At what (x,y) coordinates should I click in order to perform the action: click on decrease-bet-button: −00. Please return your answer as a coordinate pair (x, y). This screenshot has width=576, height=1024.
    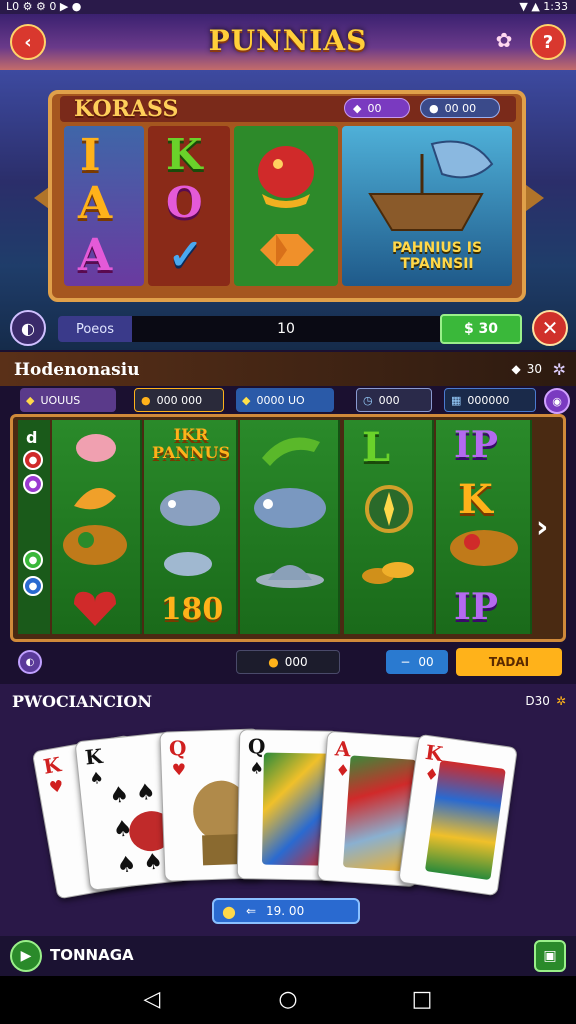
    Looking at the image, I should click on (417, 662).